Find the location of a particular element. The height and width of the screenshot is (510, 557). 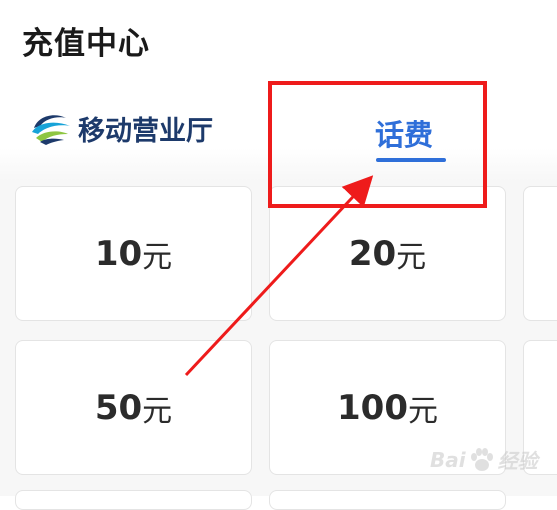

baidu-paw-icon is located at coordinates (481, 459).